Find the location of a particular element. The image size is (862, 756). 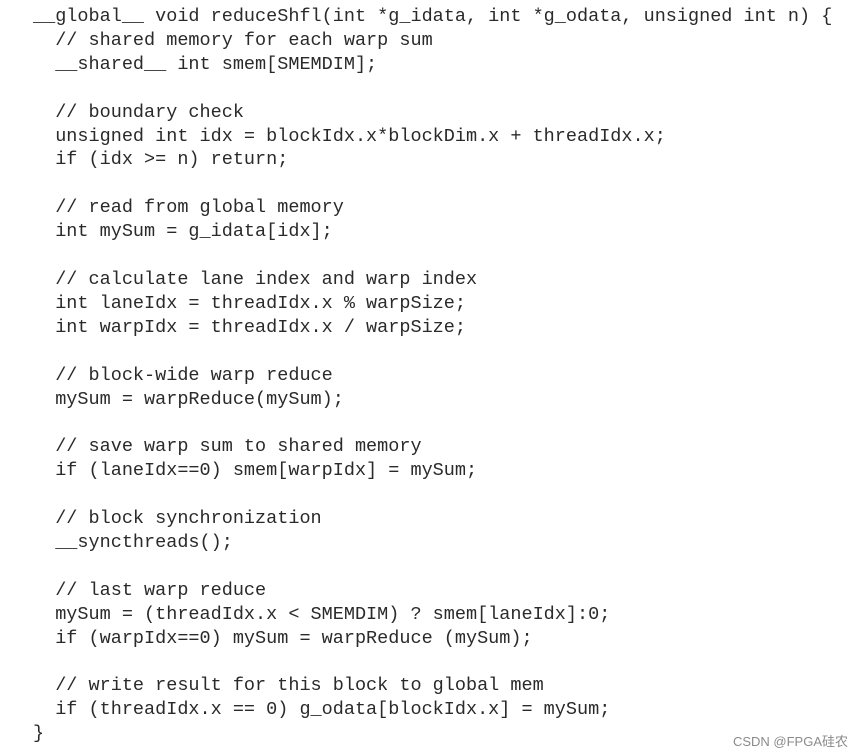

code-line: // boundary check is located at coordinates (138, 112).